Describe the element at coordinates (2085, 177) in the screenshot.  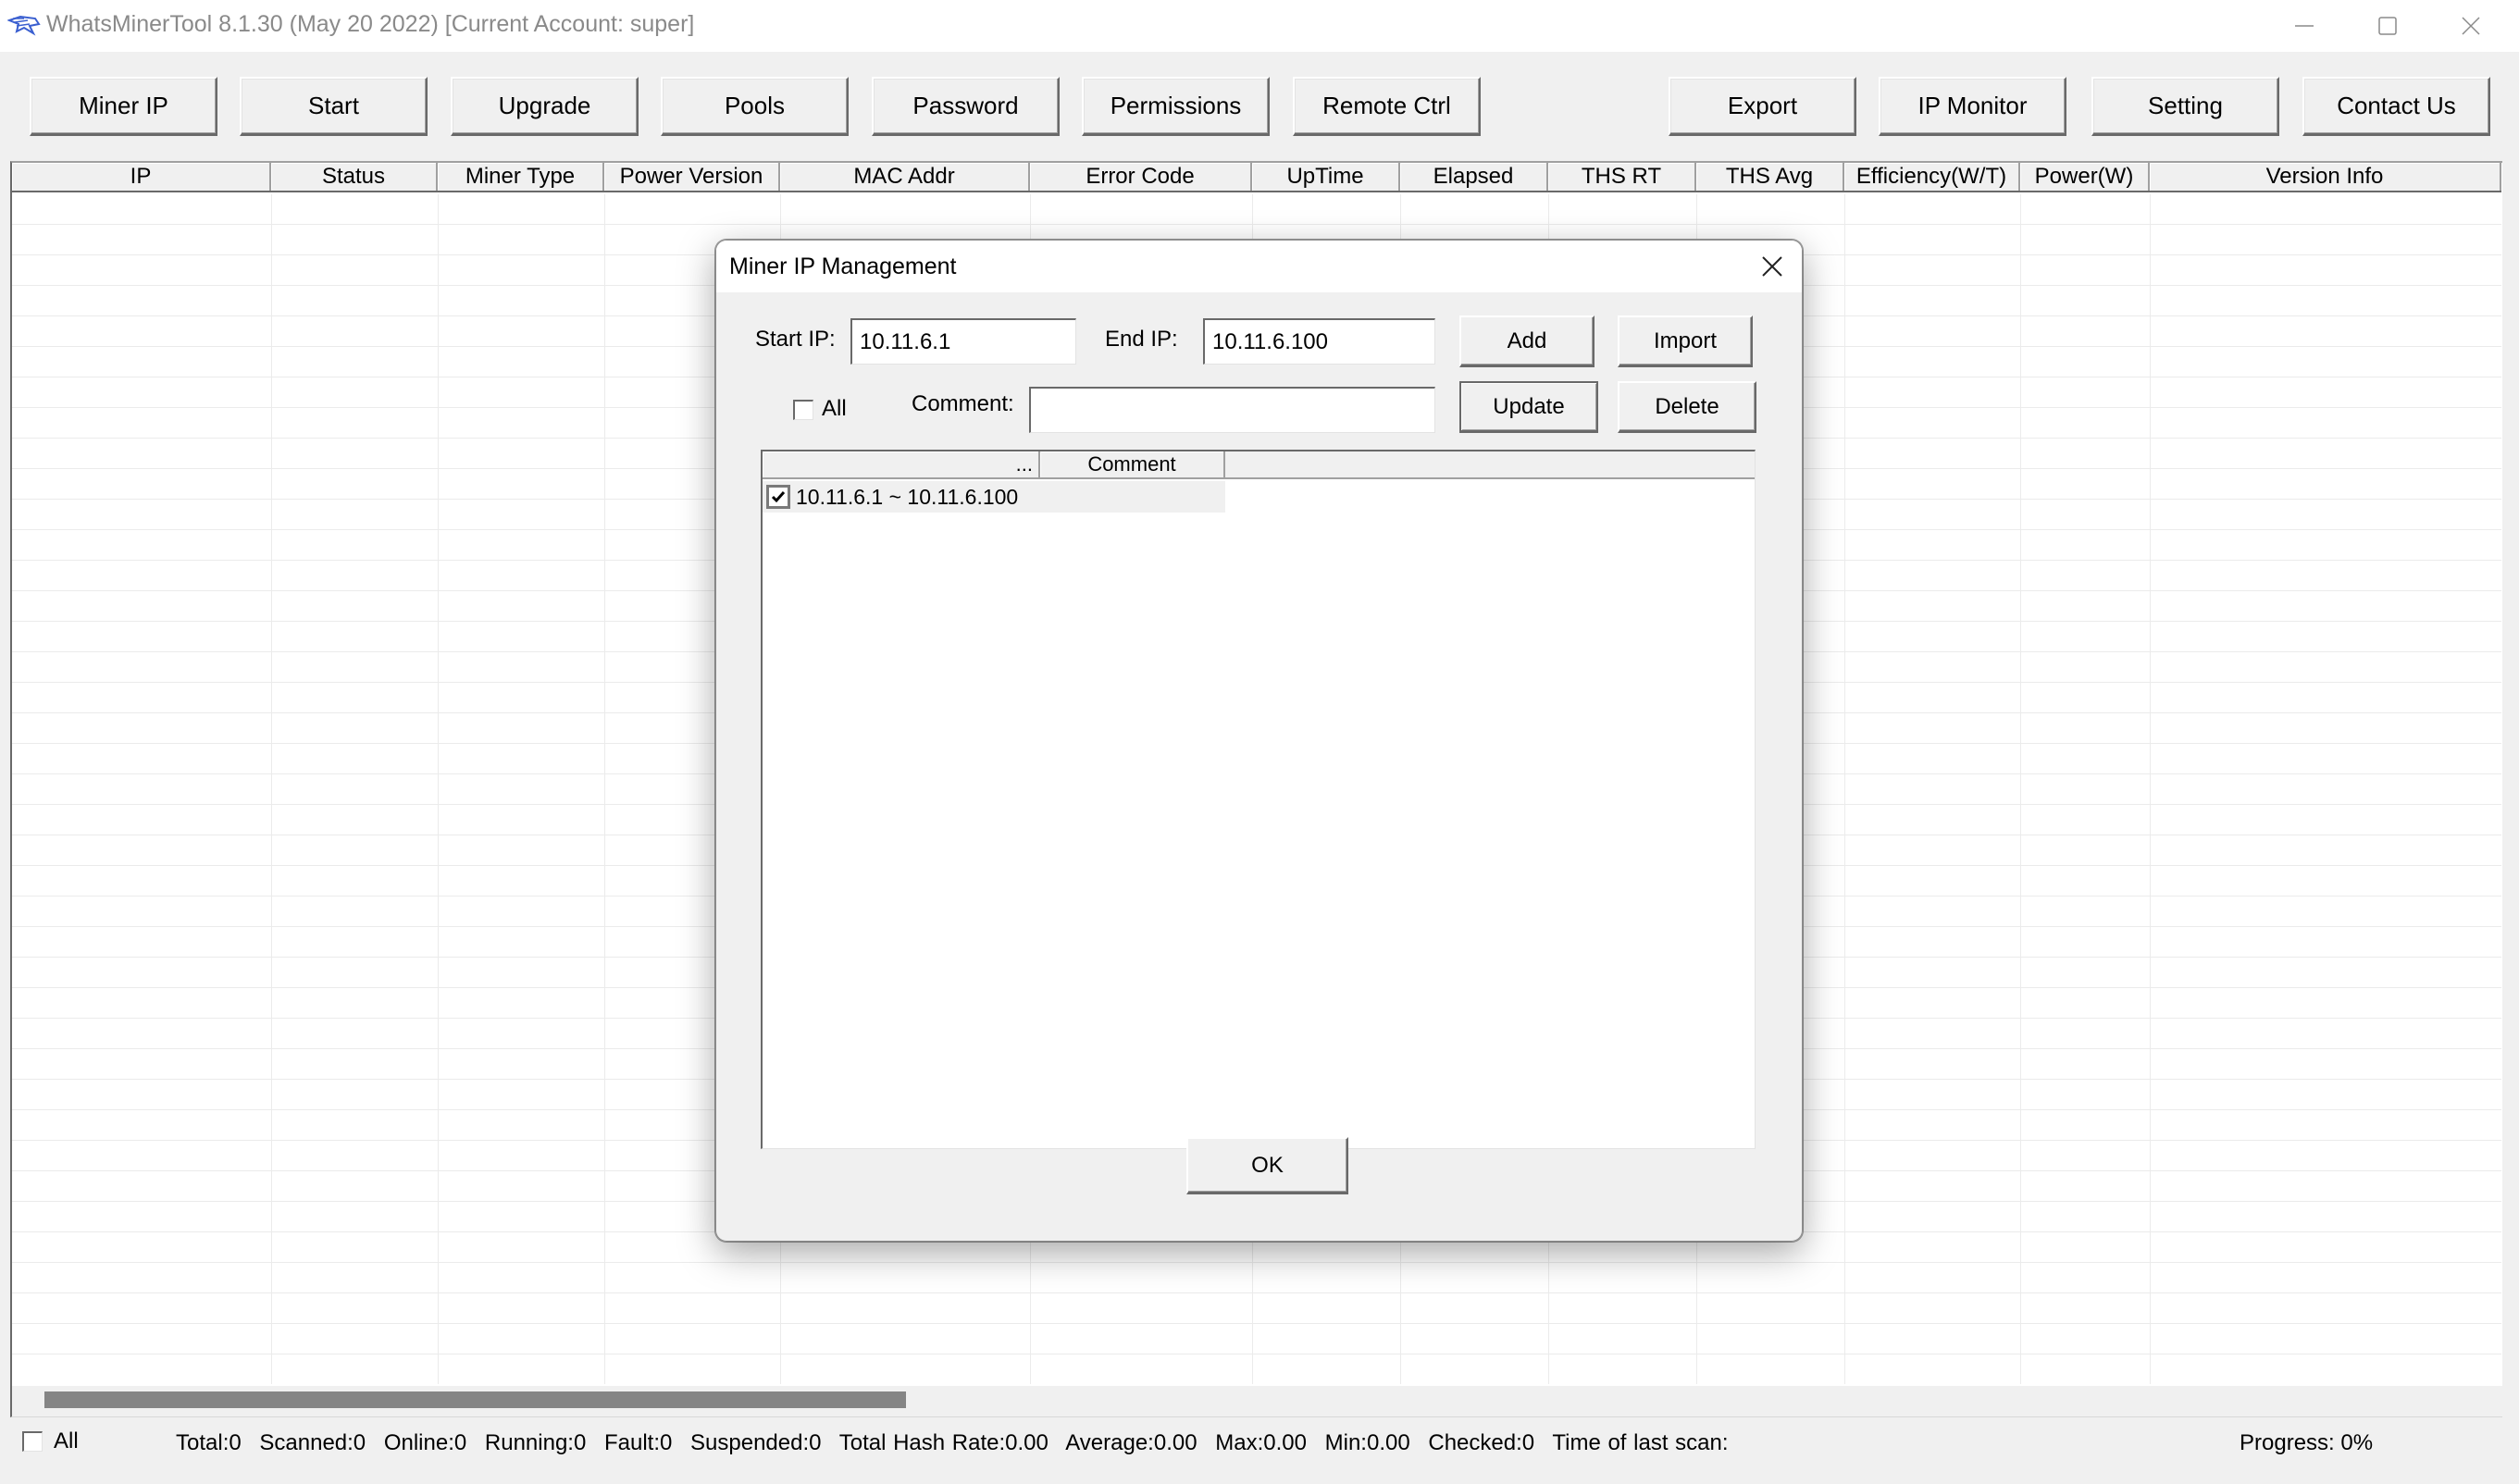
I see `column-header-power: Power(W)` at that location.